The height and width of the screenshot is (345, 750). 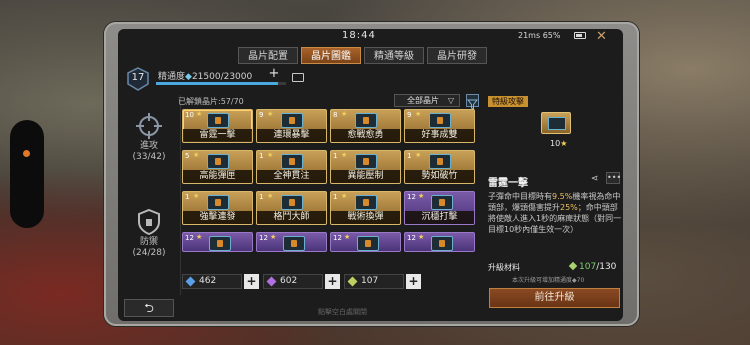 What do you see at coordinates (251, 281) in the screenshot?
I see `add-blue-resource-button: +` at bounding box center [251, 281].